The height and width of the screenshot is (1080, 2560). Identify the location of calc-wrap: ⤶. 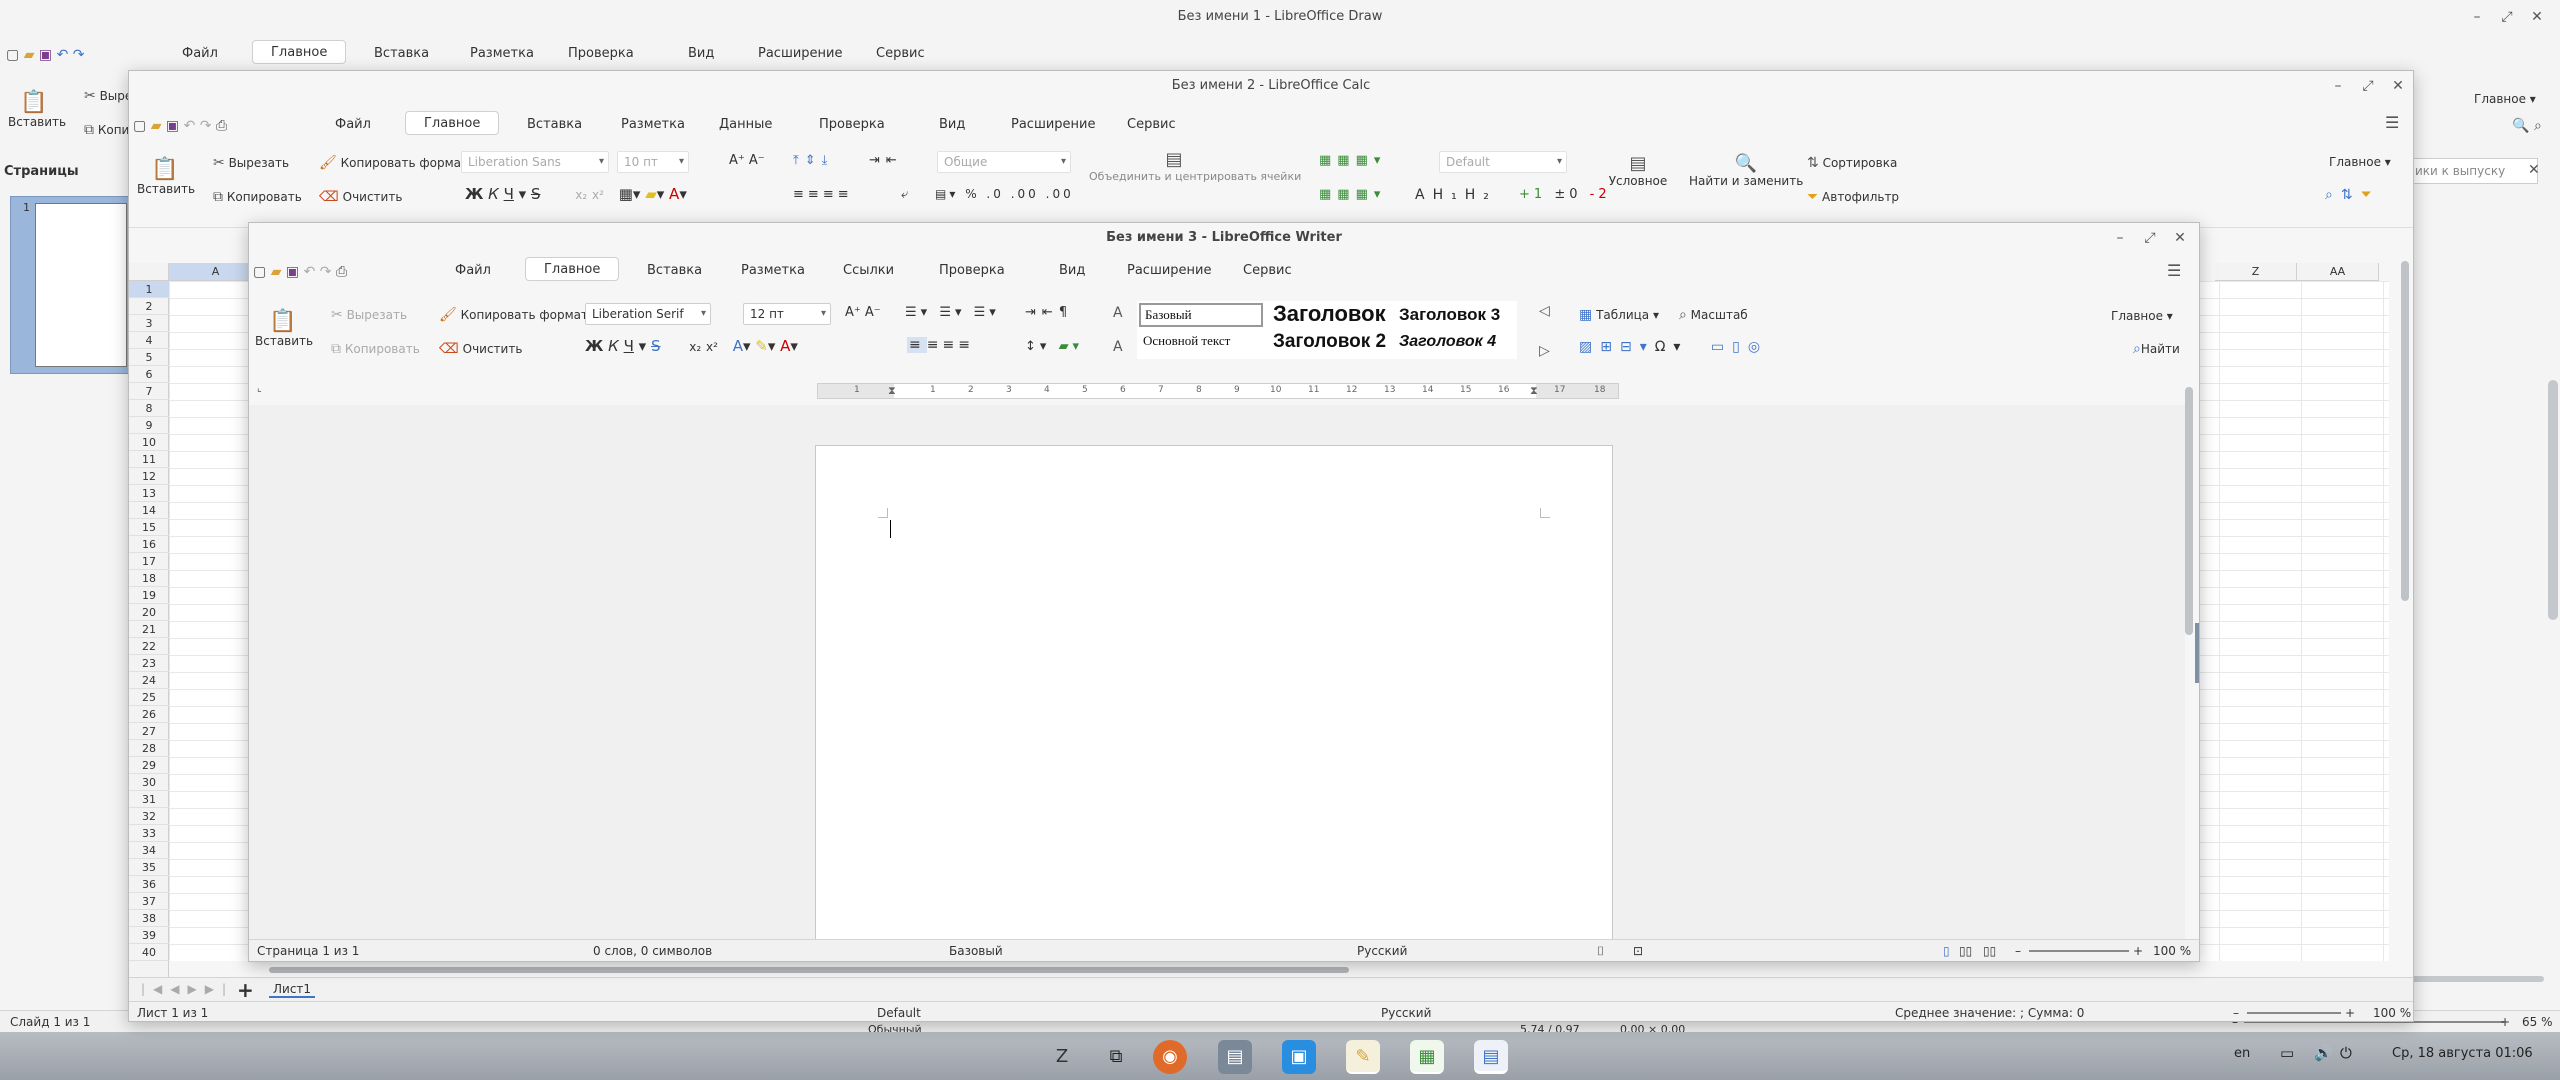
(904, 194).